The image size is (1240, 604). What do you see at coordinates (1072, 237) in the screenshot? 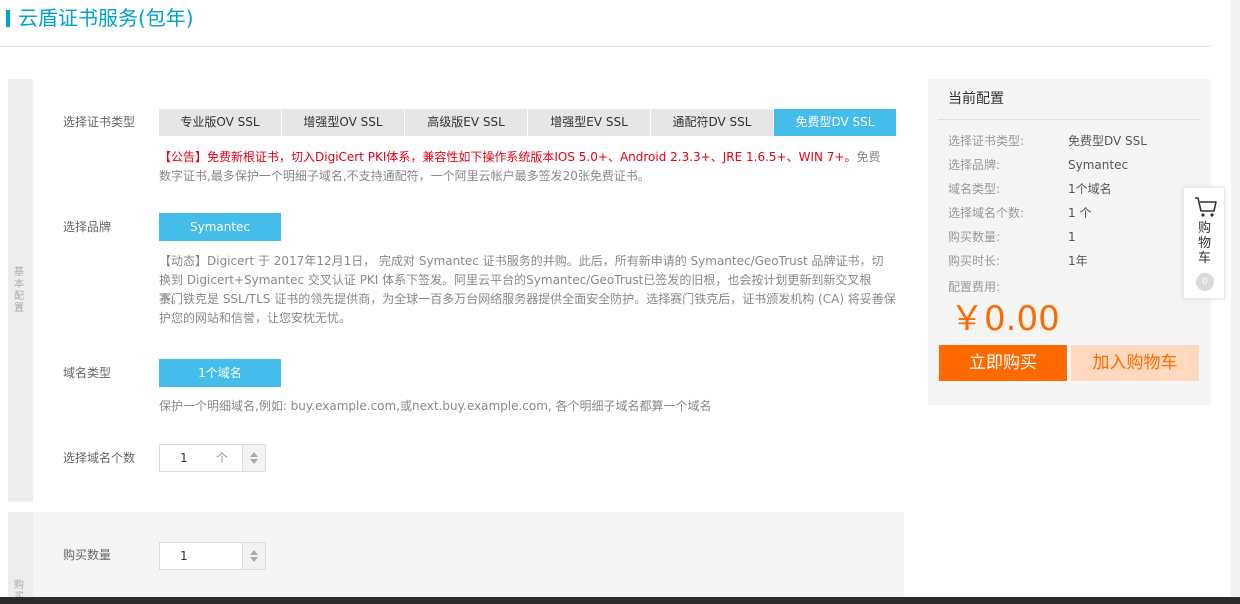
I see `summary-value: 1` at bounding box center [1072, 237].